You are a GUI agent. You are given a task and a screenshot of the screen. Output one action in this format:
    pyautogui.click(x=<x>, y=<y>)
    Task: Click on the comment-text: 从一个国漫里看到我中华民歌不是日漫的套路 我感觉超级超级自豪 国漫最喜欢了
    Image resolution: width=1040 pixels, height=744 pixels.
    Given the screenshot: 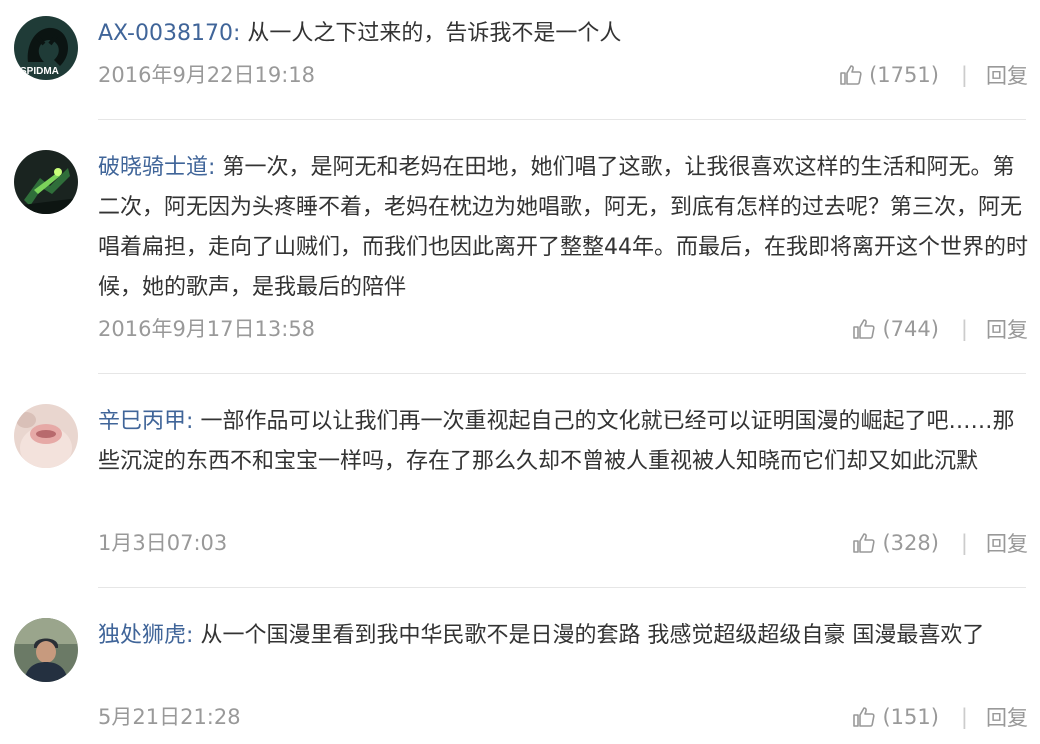 What is the action you would take?
    pyautogui.click(x=592, y=635)
    